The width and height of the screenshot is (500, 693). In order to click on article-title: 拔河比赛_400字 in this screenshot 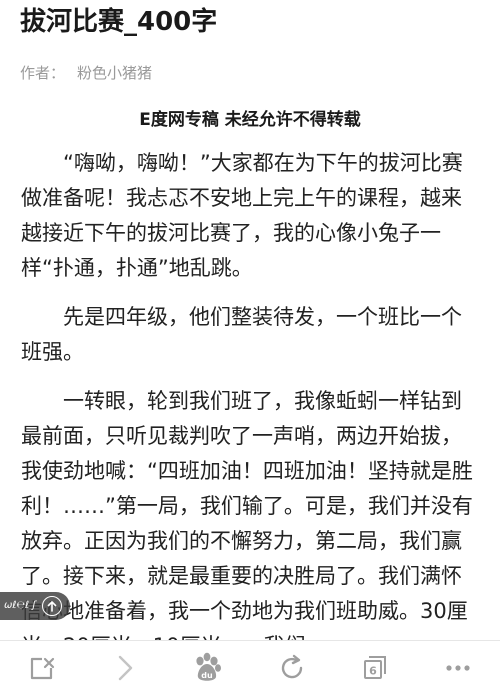, I will do `click(119, 22)`.